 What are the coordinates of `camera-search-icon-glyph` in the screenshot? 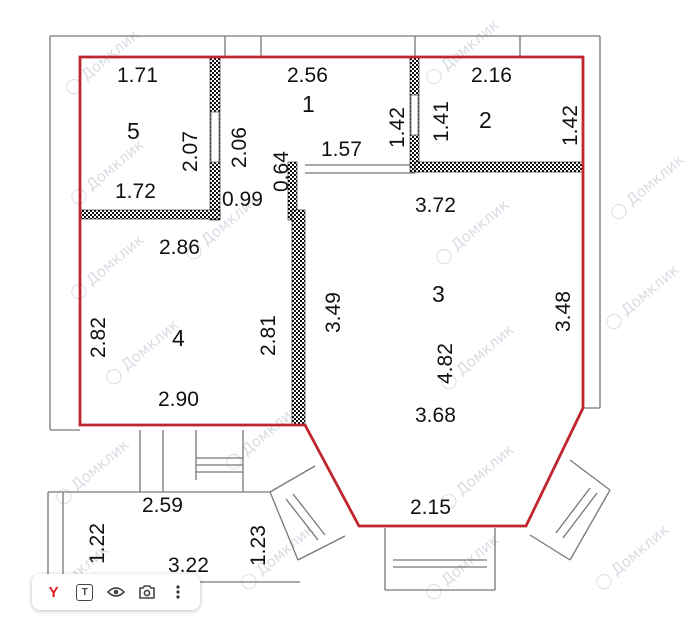 It's located at (147, 592).